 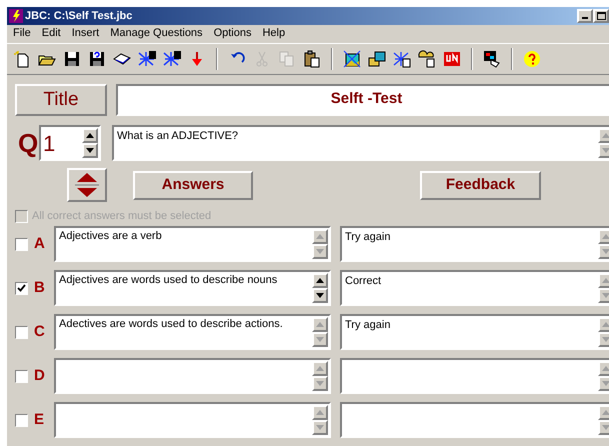 What do you see at coordinates (40, 420) in the screenshot?
I see `answer-letter: E` at bounding box center [40, 420].